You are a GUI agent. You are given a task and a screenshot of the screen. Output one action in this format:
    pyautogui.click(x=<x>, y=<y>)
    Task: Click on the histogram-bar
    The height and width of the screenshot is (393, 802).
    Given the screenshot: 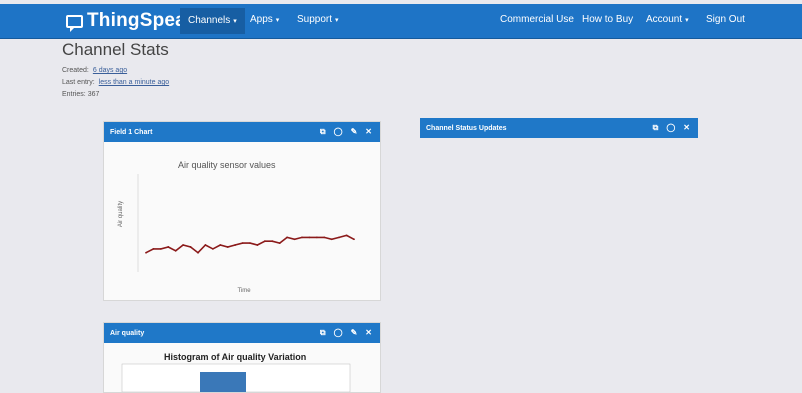 What is the action you would take?
    pyautogui.click(x=223, y=382)
    